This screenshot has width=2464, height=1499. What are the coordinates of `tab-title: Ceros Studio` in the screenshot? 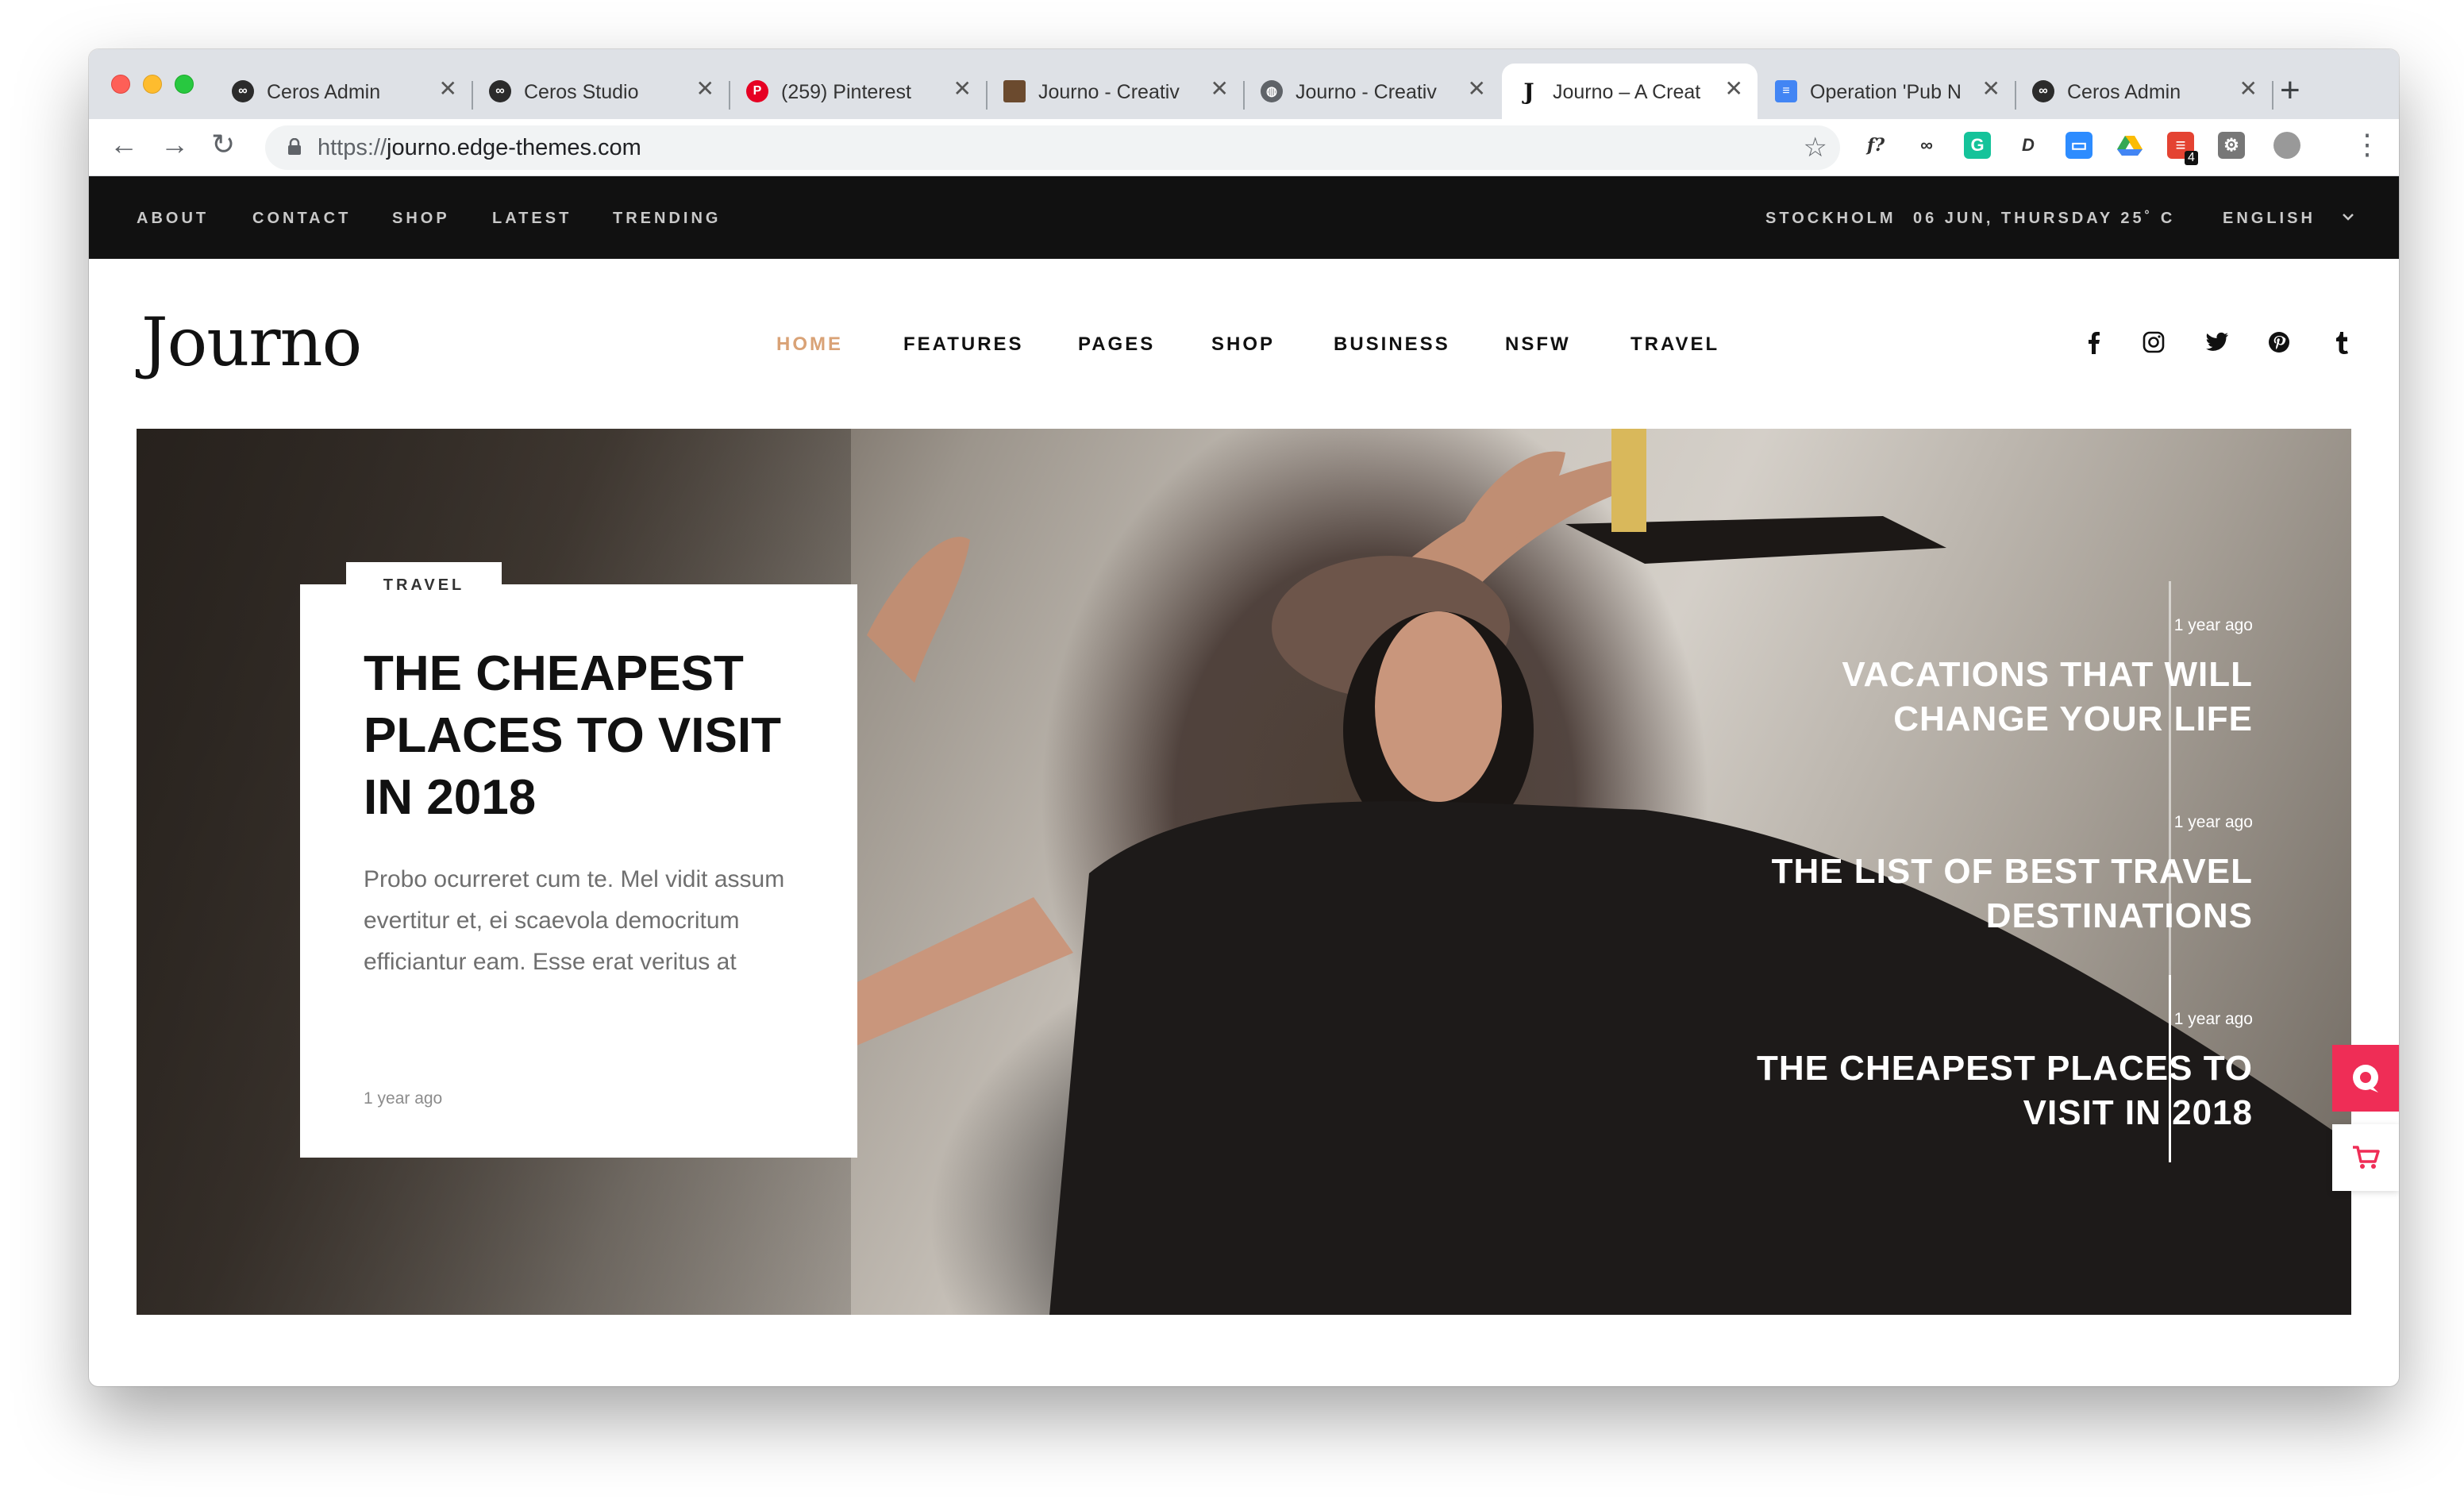 It's located at (581, 92).